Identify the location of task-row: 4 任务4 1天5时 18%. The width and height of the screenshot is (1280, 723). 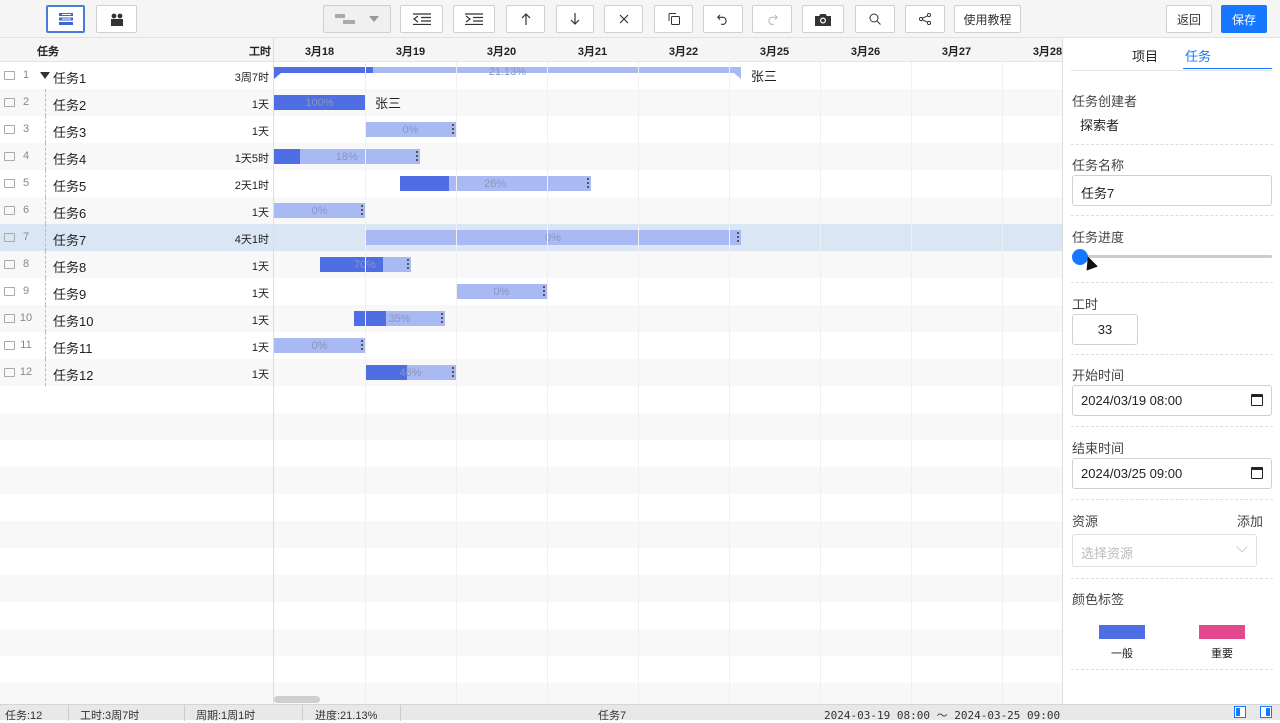
(531, 156).